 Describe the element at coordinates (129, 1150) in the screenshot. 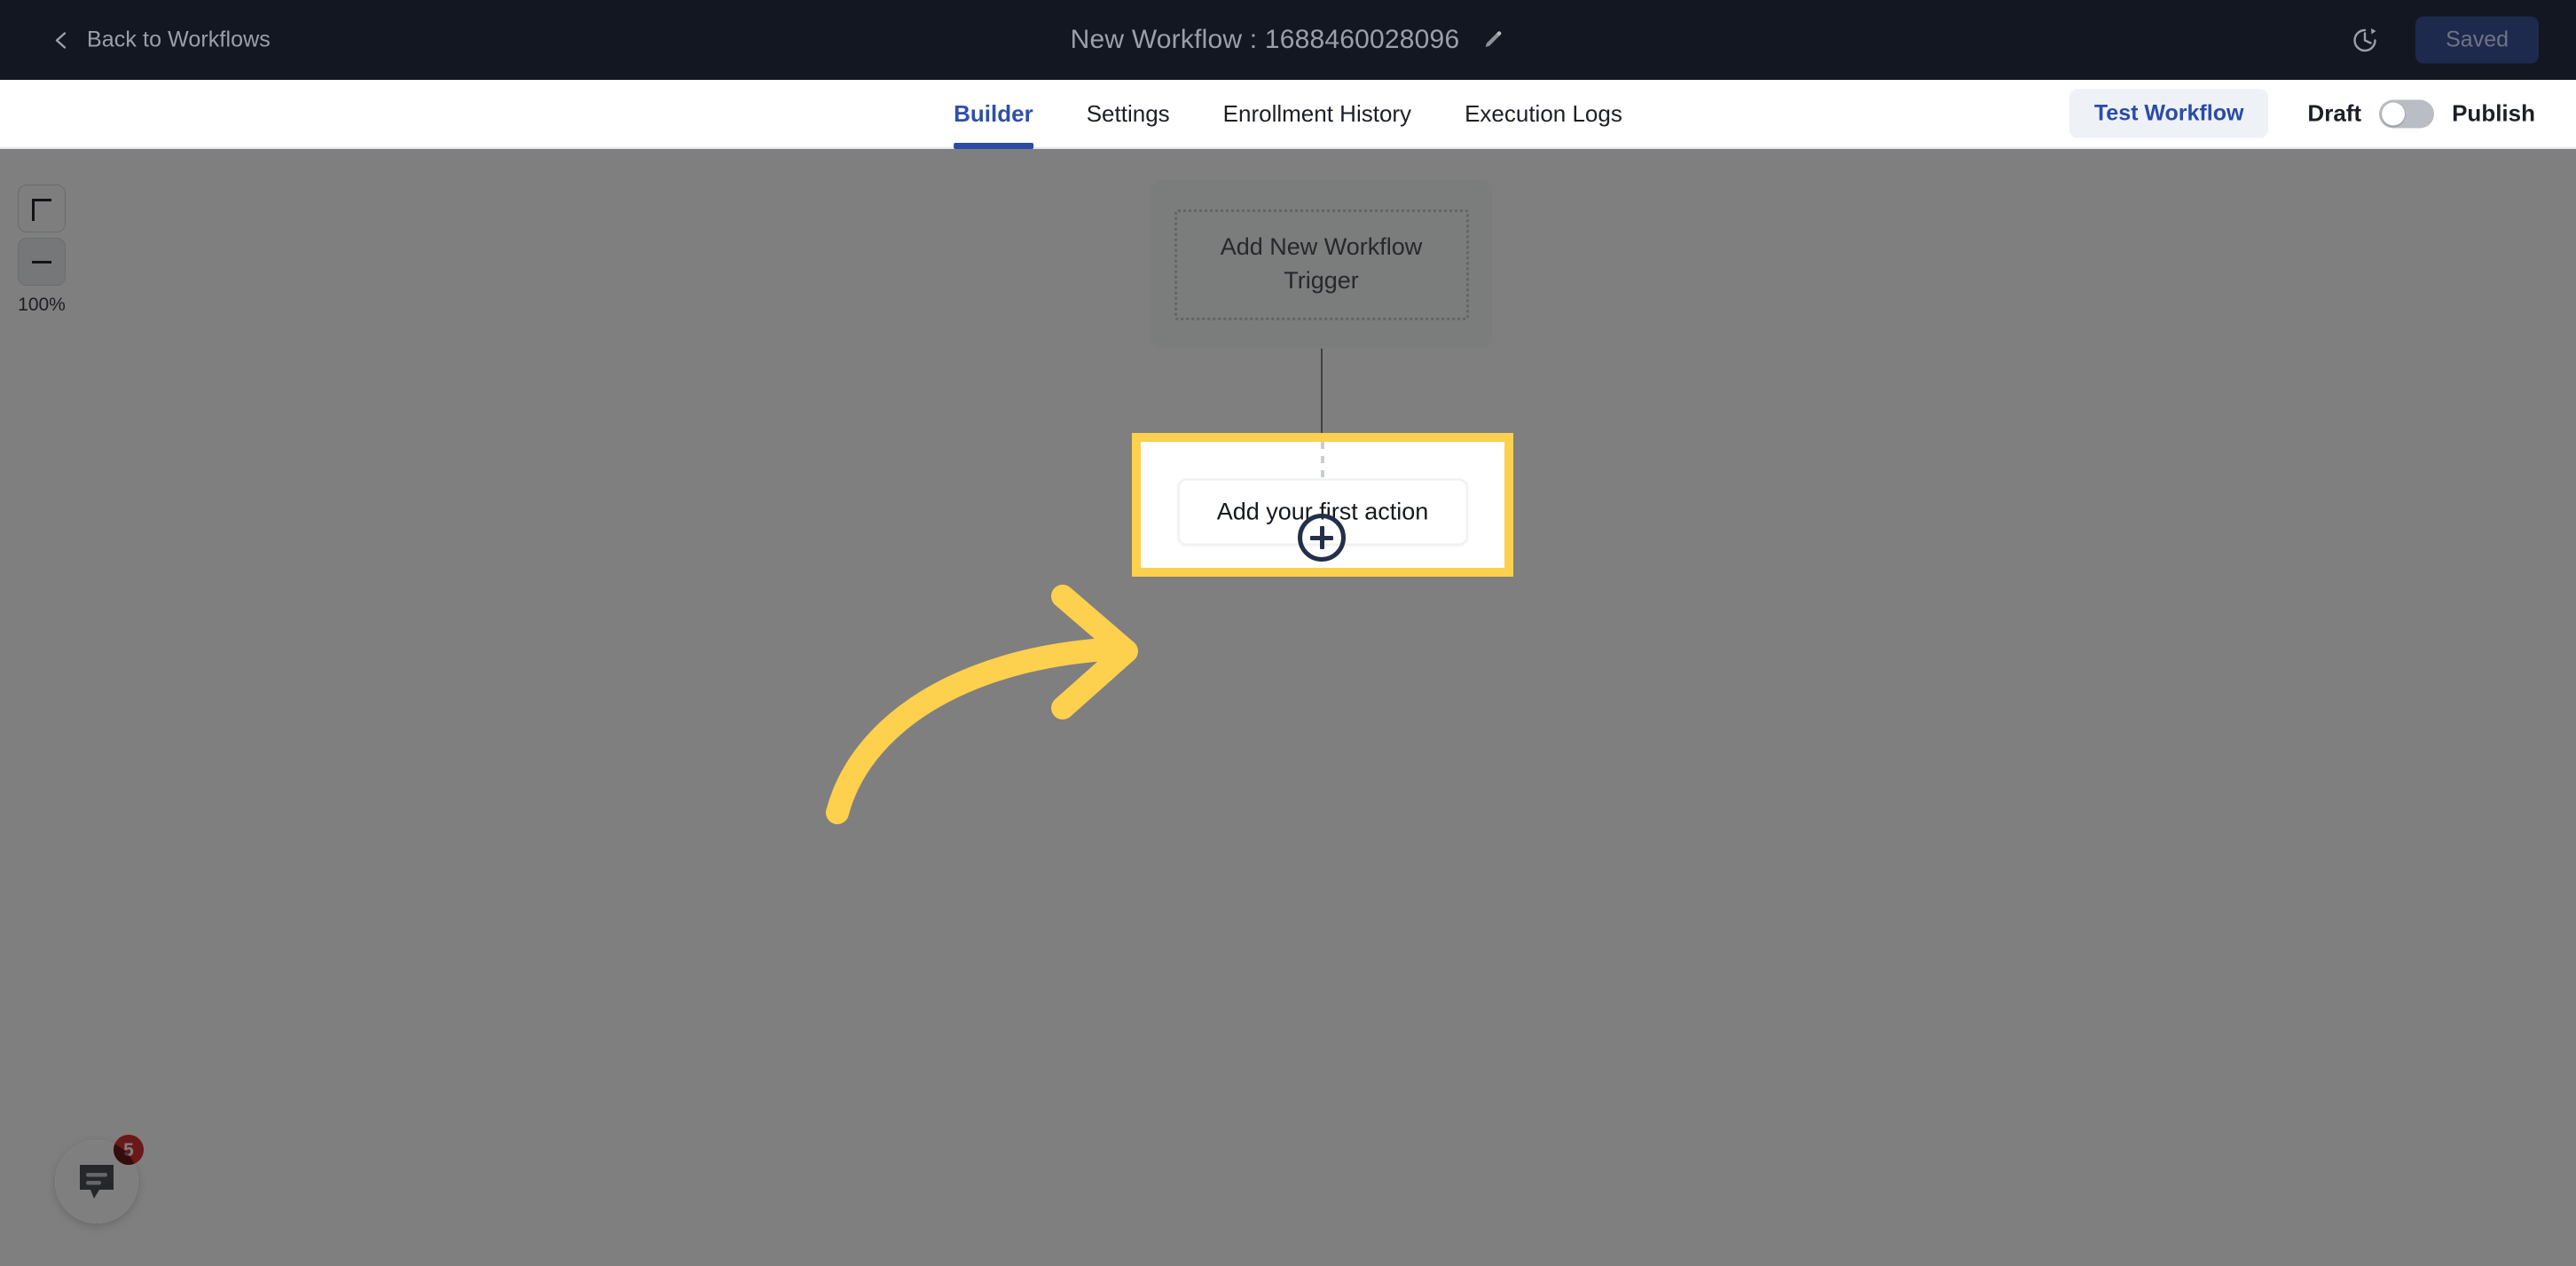

I see `chat-unread-badge: 5` at that location.